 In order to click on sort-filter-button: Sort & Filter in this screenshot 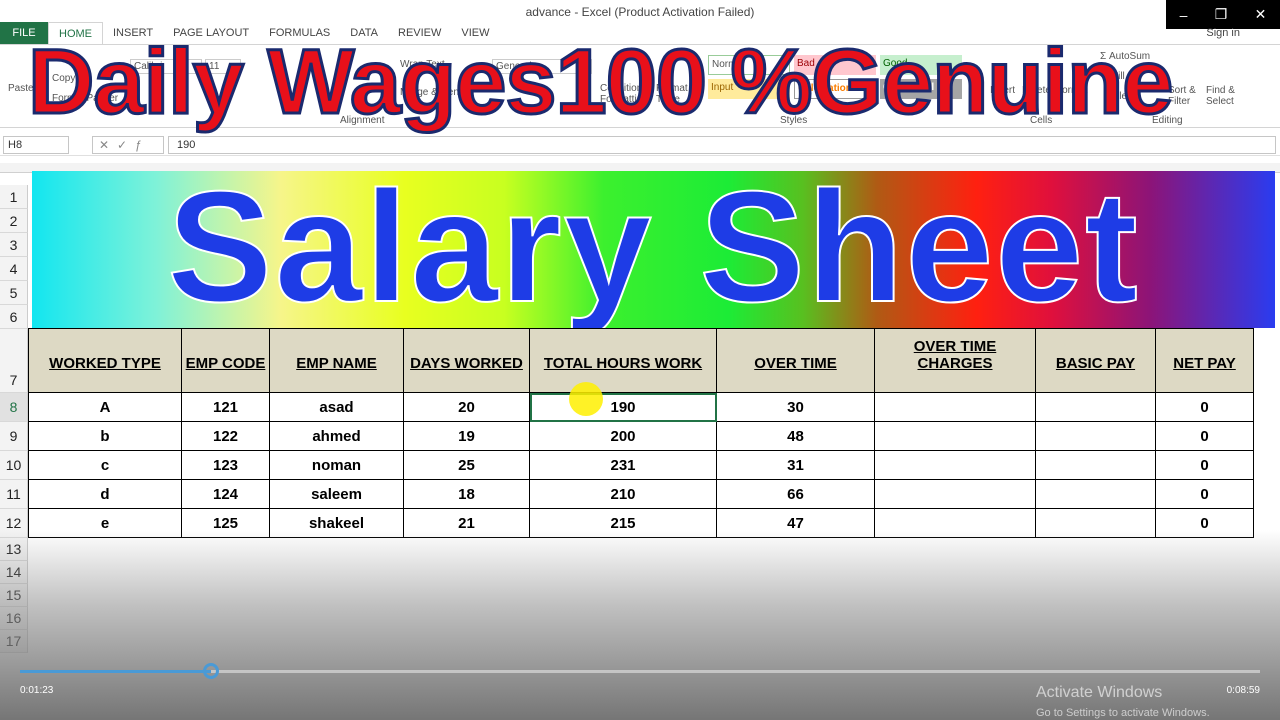, I will do `click(1186, 96)`.